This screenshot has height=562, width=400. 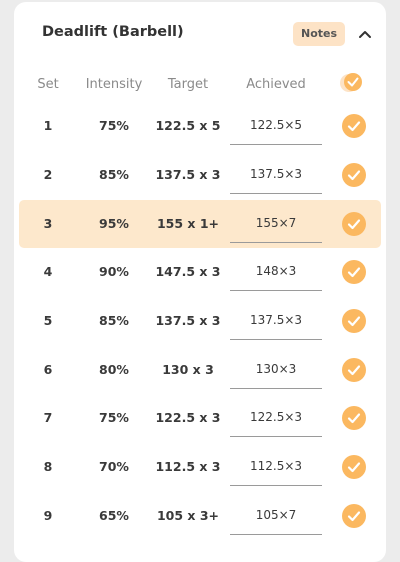 What do you see at coordinates (114, 369) in the screenshot?
I see `set-intensity: 80%` at bounding box center [114, 369].